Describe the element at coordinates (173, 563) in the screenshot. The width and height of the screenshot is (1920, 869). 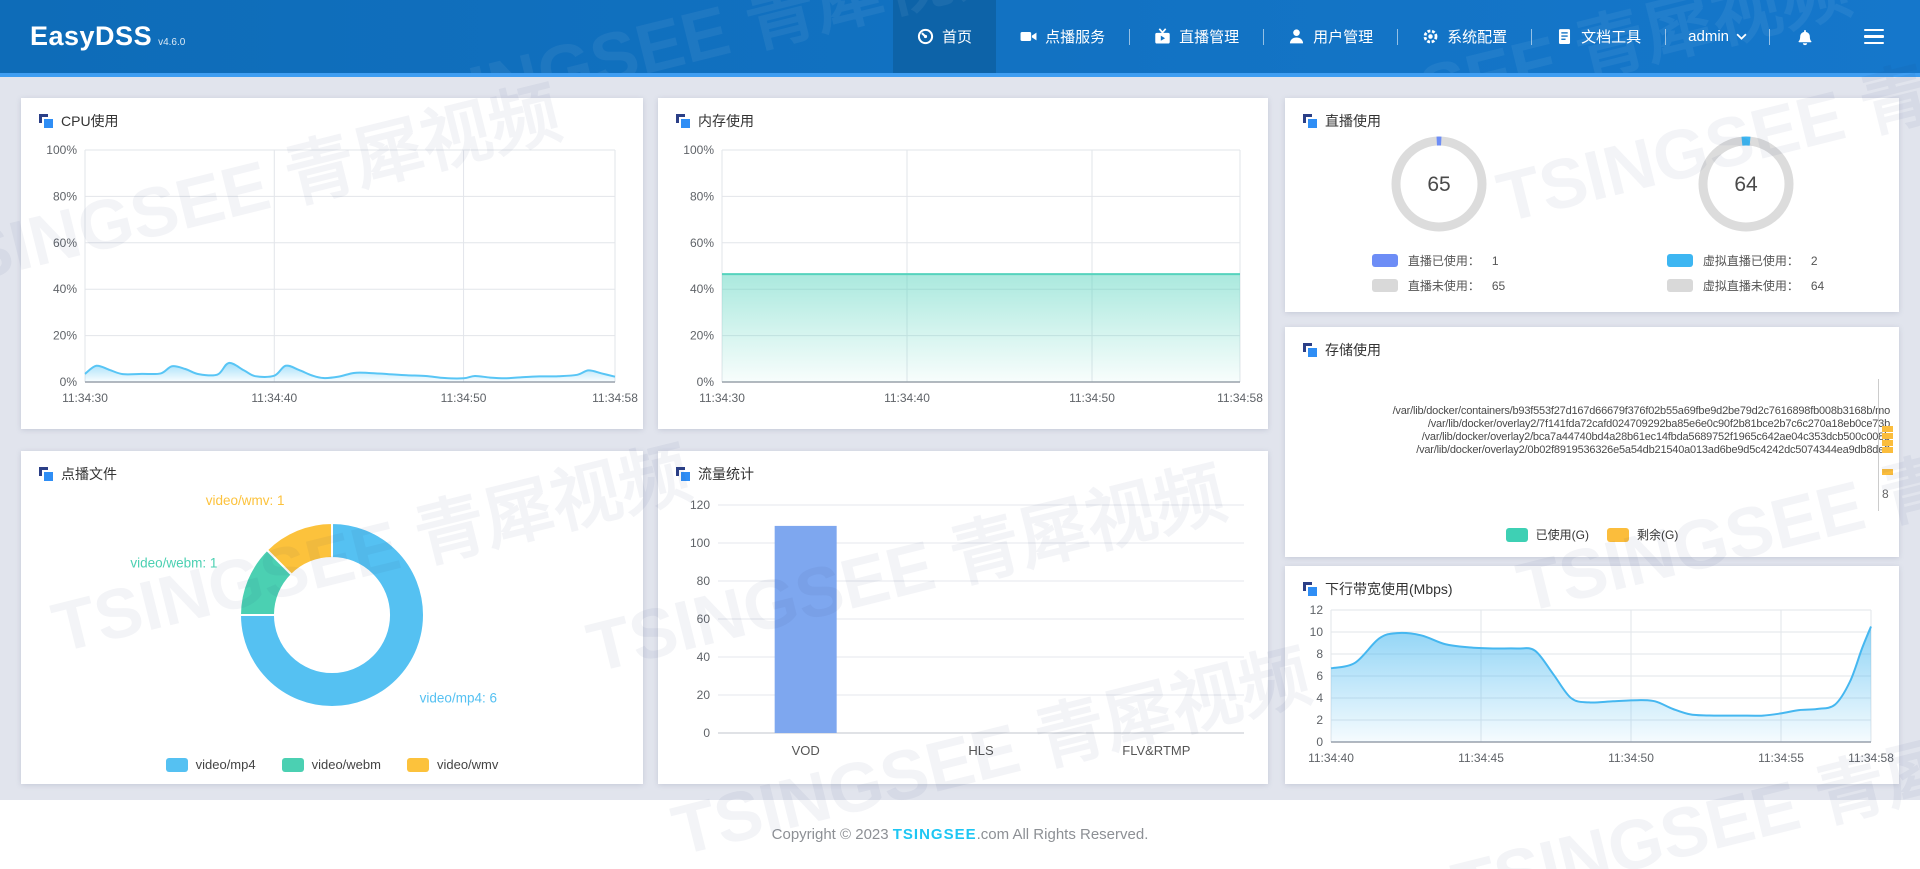
I see `svg-text: video/webm: 1` at that location.